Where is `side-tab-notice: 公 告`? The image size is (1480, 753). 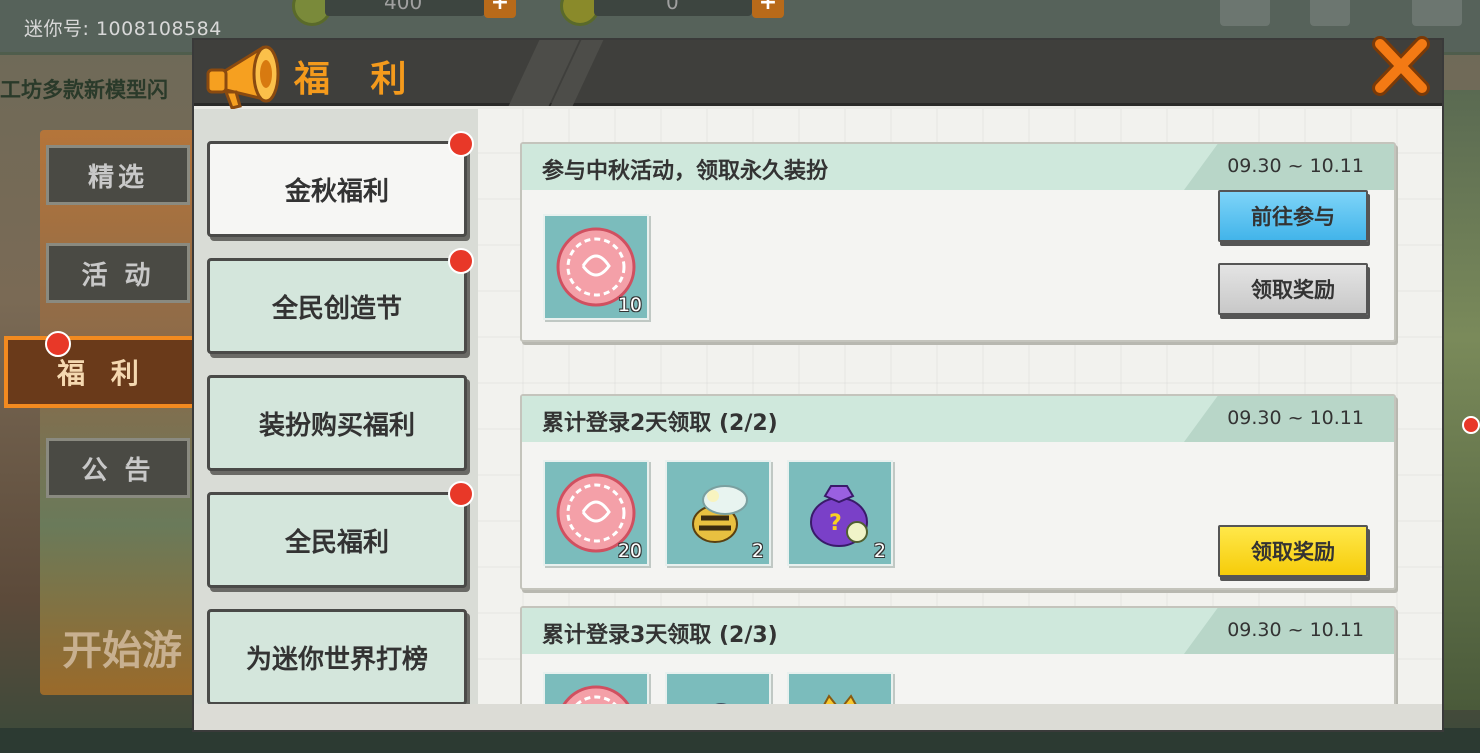 side-tab-notice: 公 告 is located at coordinates (118, 468).